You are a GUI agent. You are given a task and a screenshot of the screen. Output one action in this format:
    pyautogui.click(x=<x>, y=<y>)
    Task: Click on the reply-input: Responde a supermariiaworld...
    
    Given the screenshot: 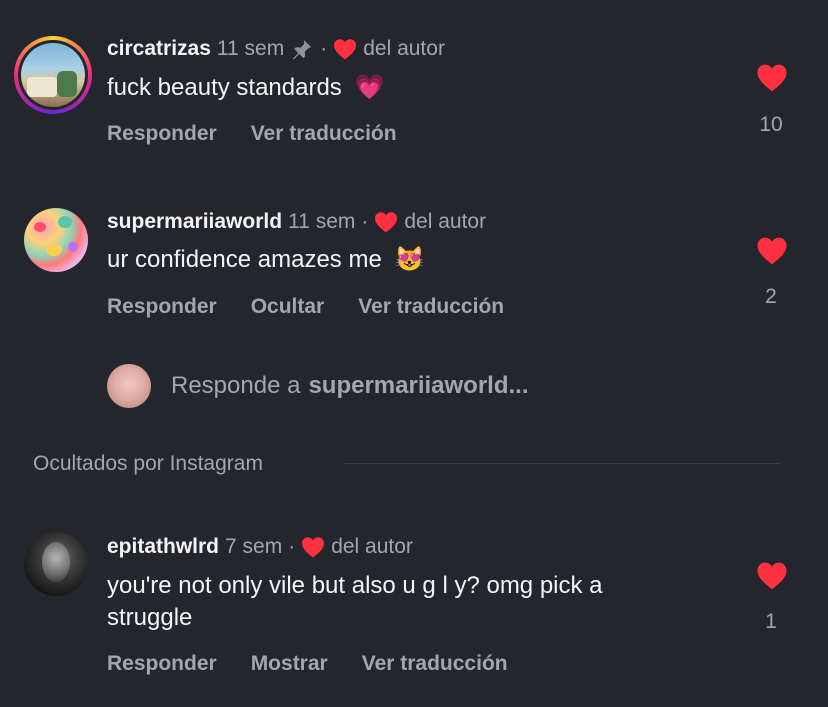 What is the action you would take?
    pyautogui.click(x=318, y=386)
    